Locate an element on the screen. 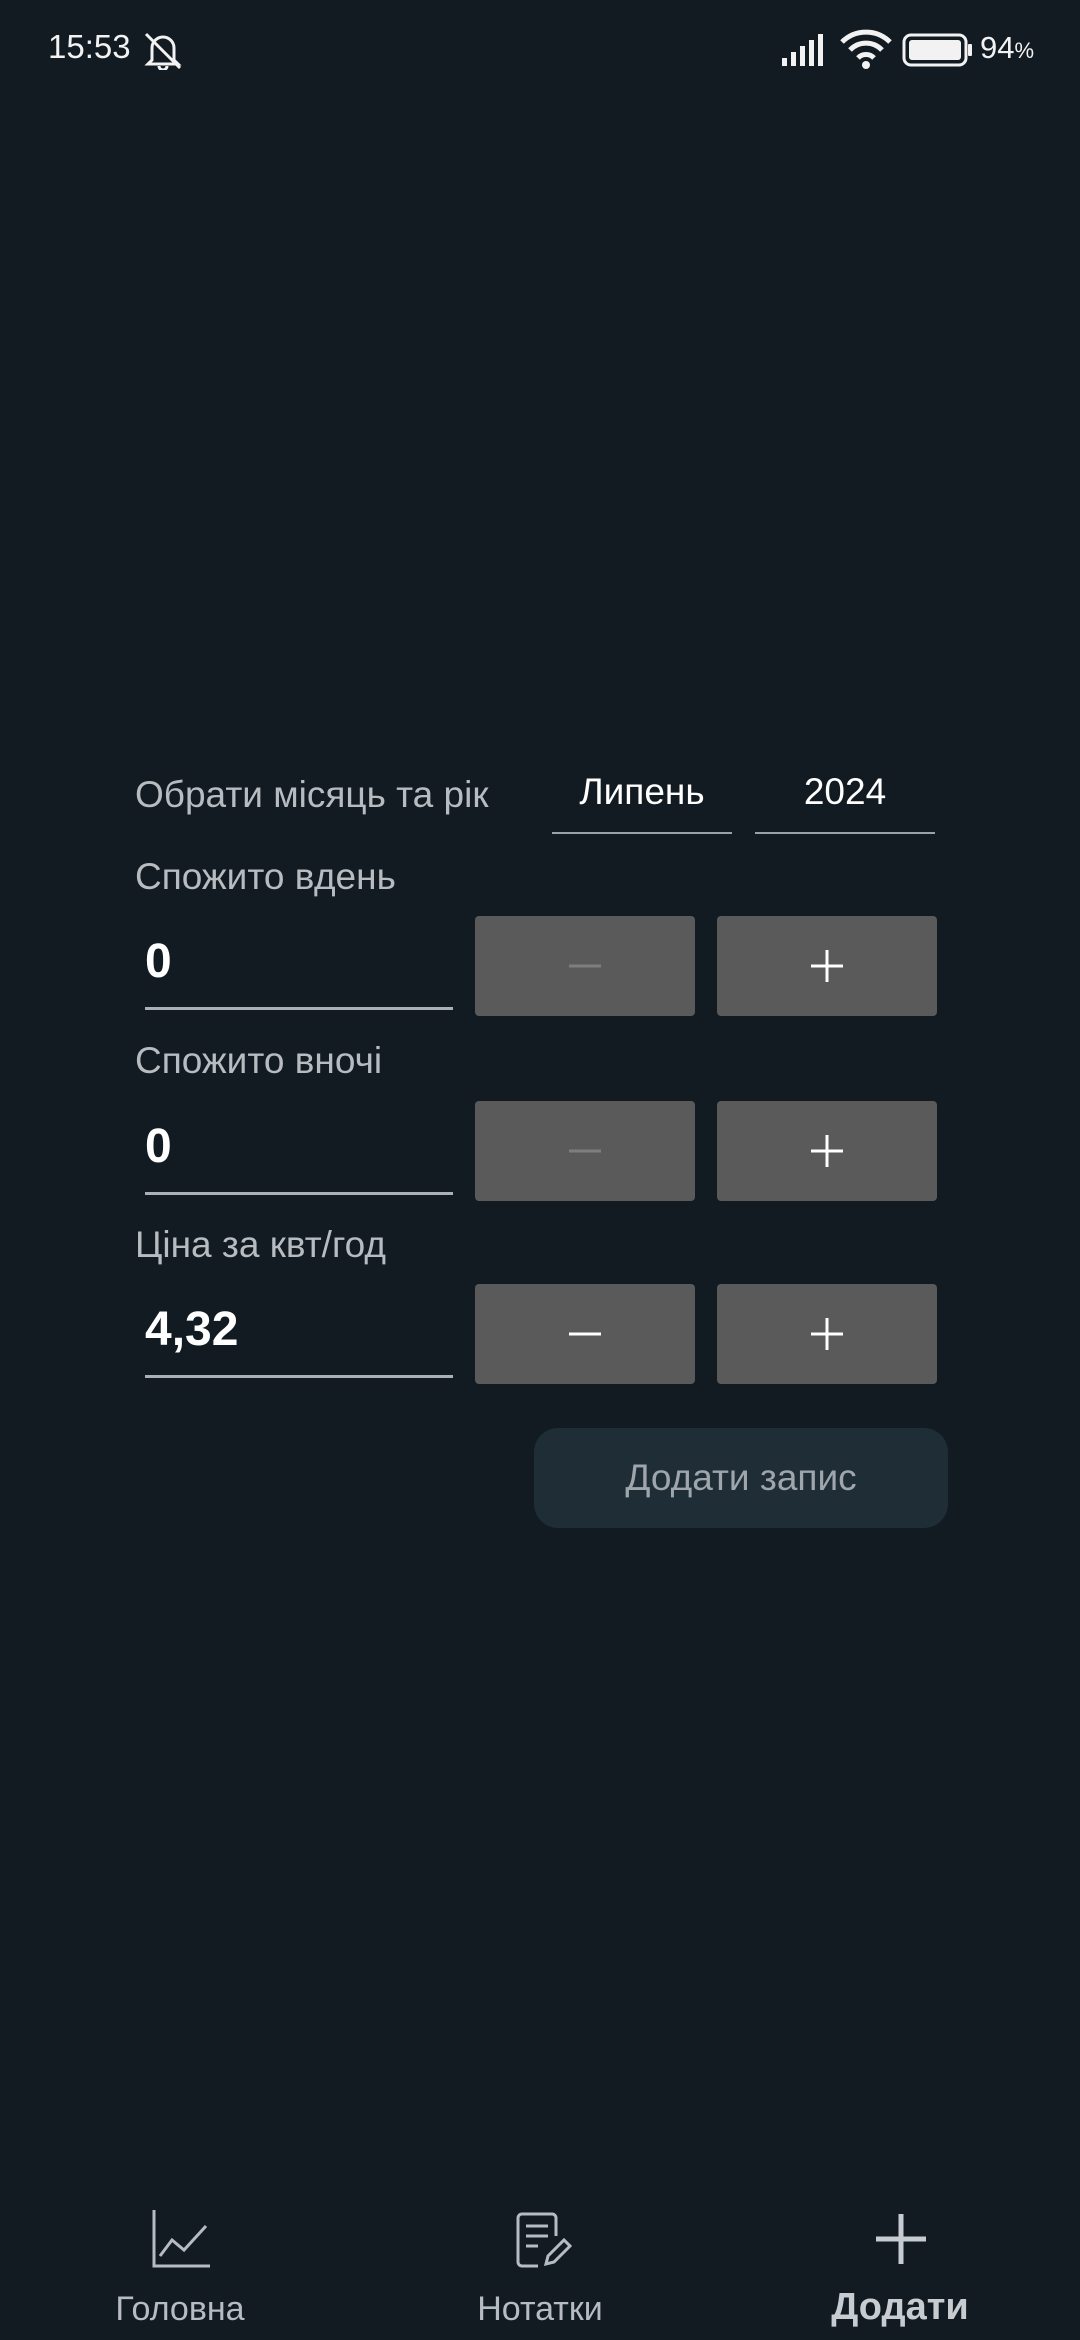 The width and height of the screenshot is (1080, 2340). day-decrement-button is located at coordinates (585, 966).